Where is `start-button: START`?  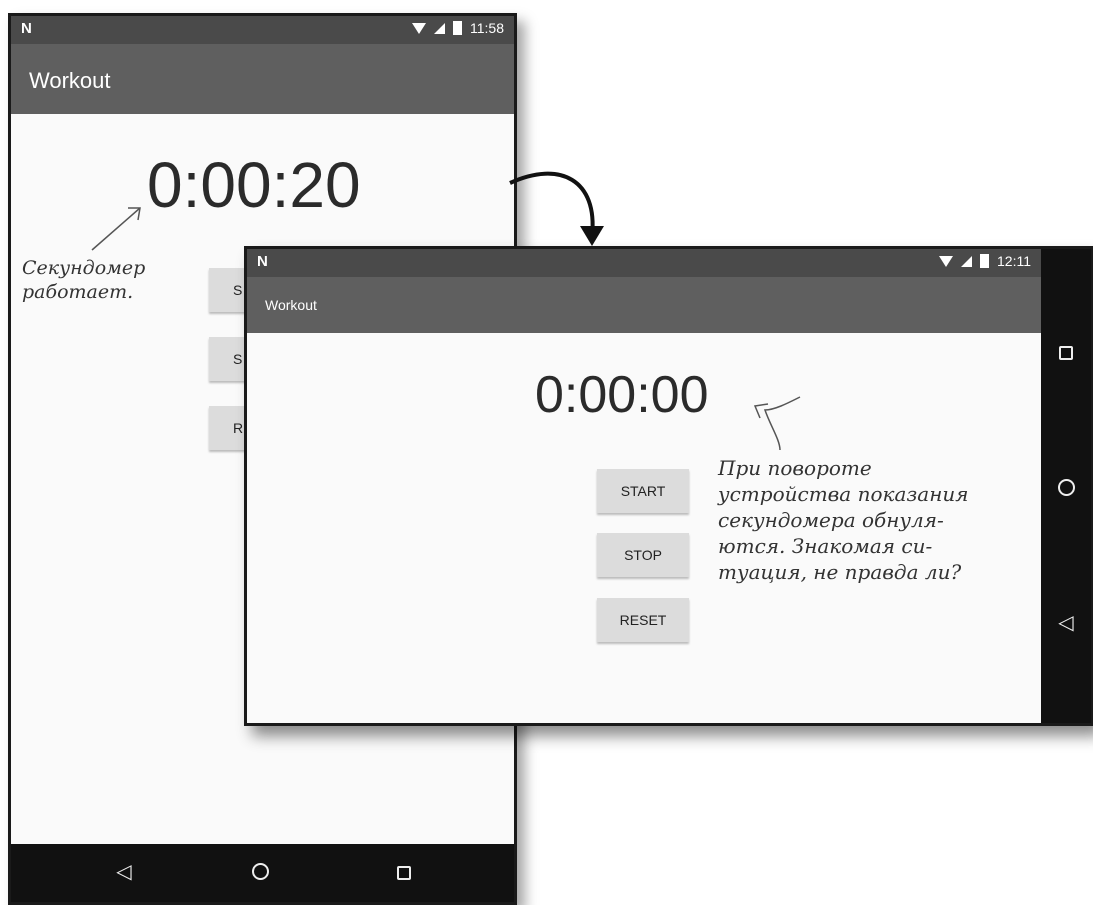 start-button: START is located at coordinates (643, 491).